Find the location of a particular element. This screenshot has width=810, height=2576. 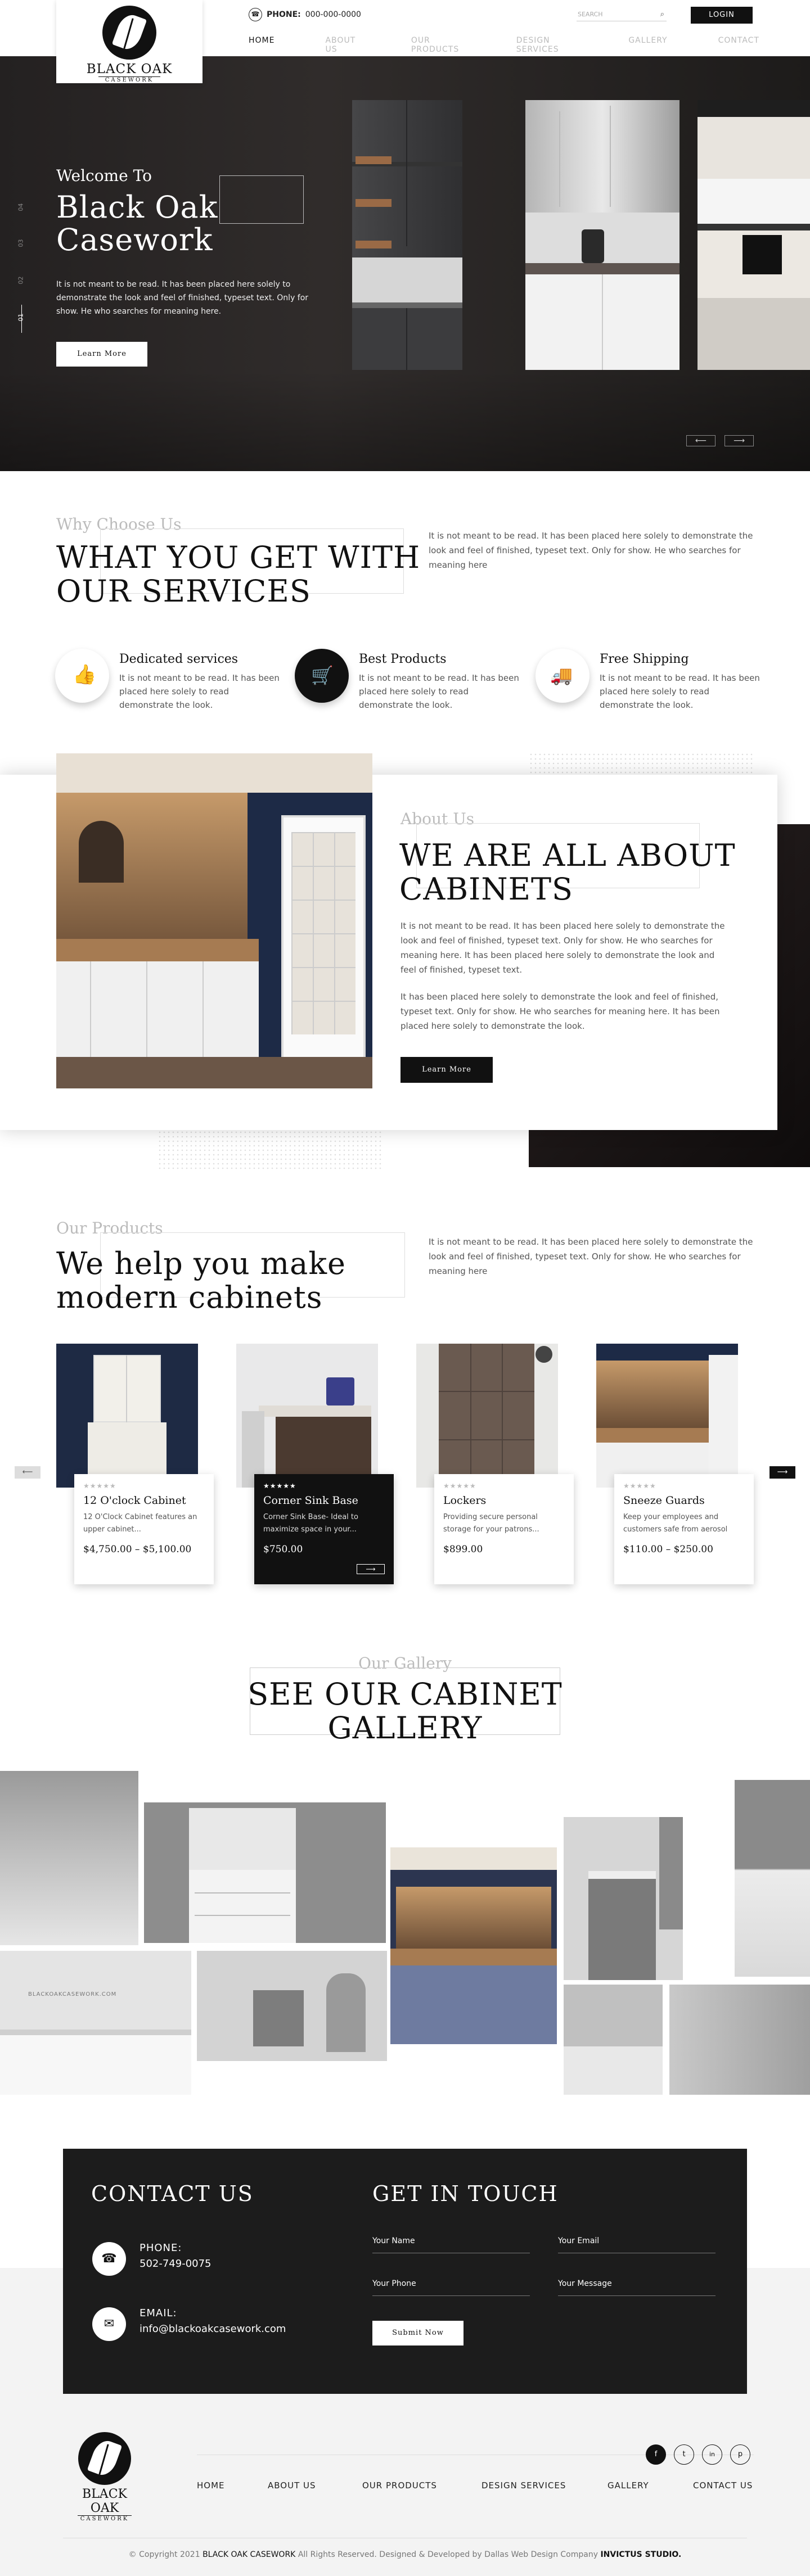

search-input: SEARCH ⌕ is located at coordinates (622, 15).